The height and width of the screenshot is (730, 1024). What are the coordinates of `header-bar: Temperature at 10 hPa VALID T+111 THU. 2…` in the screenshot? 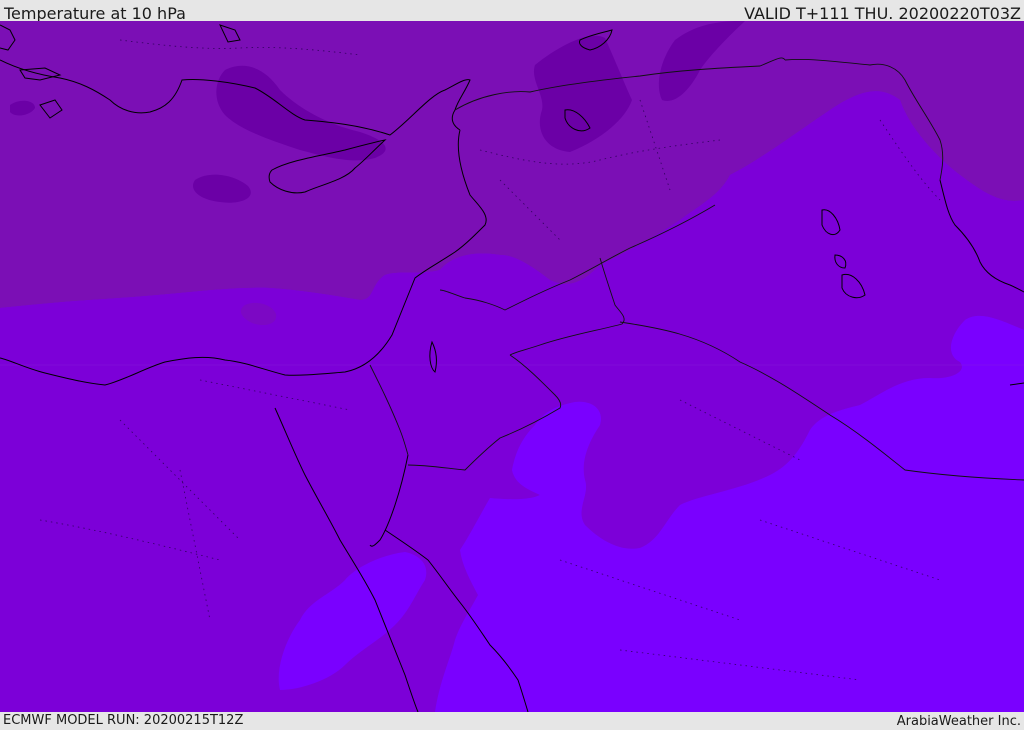 It's located at (512, 11).